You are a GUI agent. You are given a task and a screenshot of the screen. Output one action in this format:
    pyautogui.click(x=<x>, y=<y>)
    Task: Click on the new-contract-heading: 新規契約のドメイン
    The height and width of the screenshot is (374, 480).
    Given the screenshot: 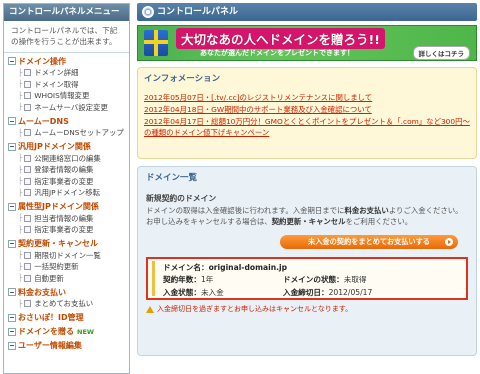 What is the action you would take?
    pyautogui.click(x=181, y=198)
    